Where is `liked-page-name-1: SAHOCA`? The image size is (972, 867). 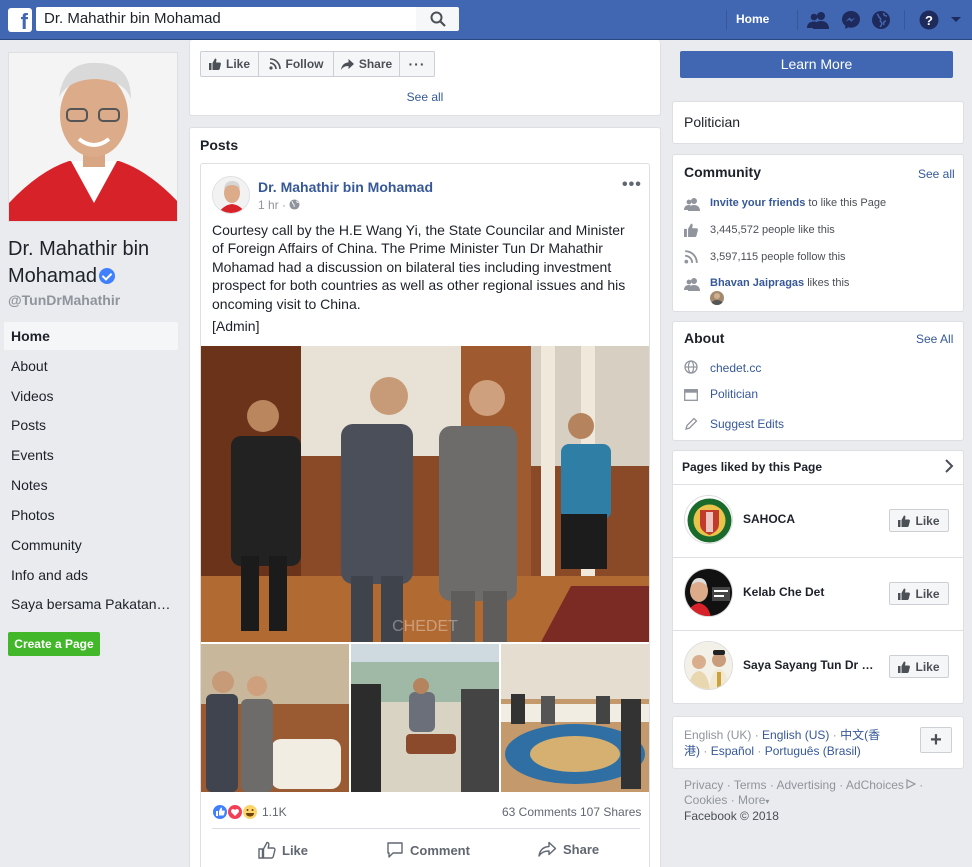
liked-page-name-1: SAHOCA is located at coordinates (769, 519).